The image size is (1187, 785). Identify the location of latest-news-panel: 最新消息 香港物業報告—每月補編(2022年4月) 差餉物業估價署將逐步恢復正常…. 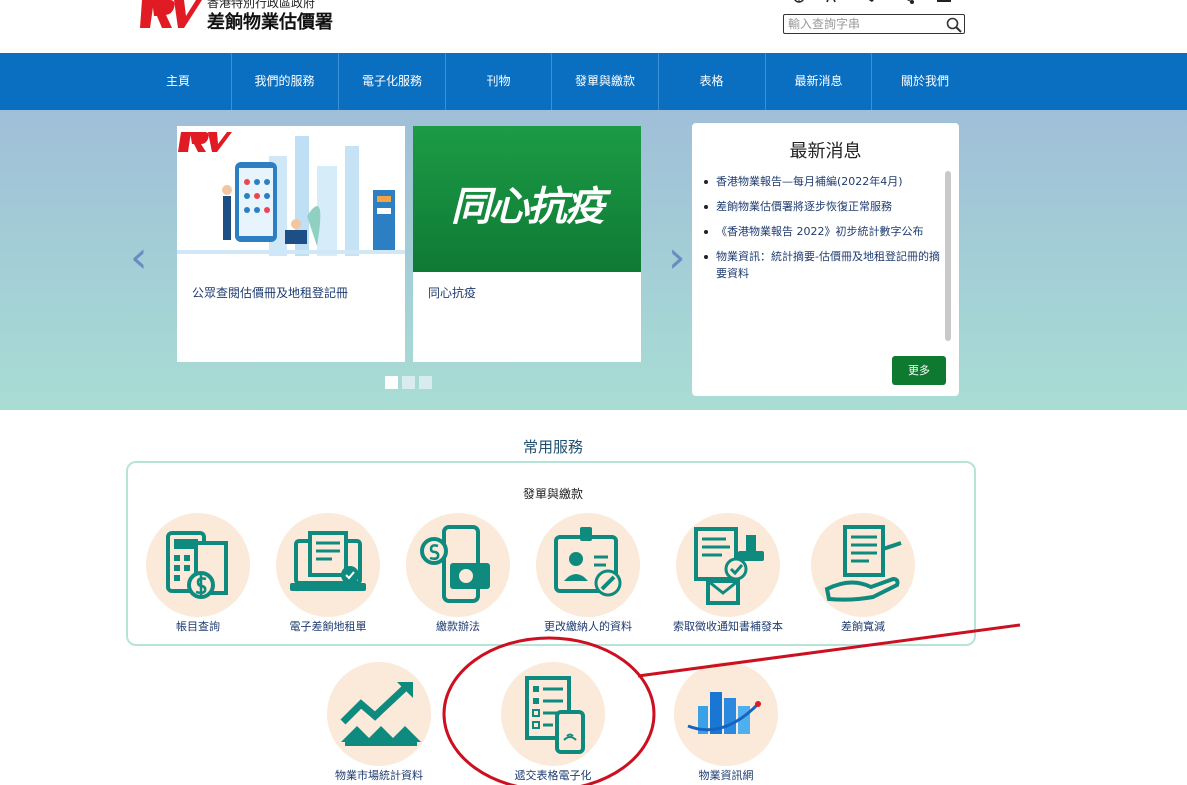
(825, 259).